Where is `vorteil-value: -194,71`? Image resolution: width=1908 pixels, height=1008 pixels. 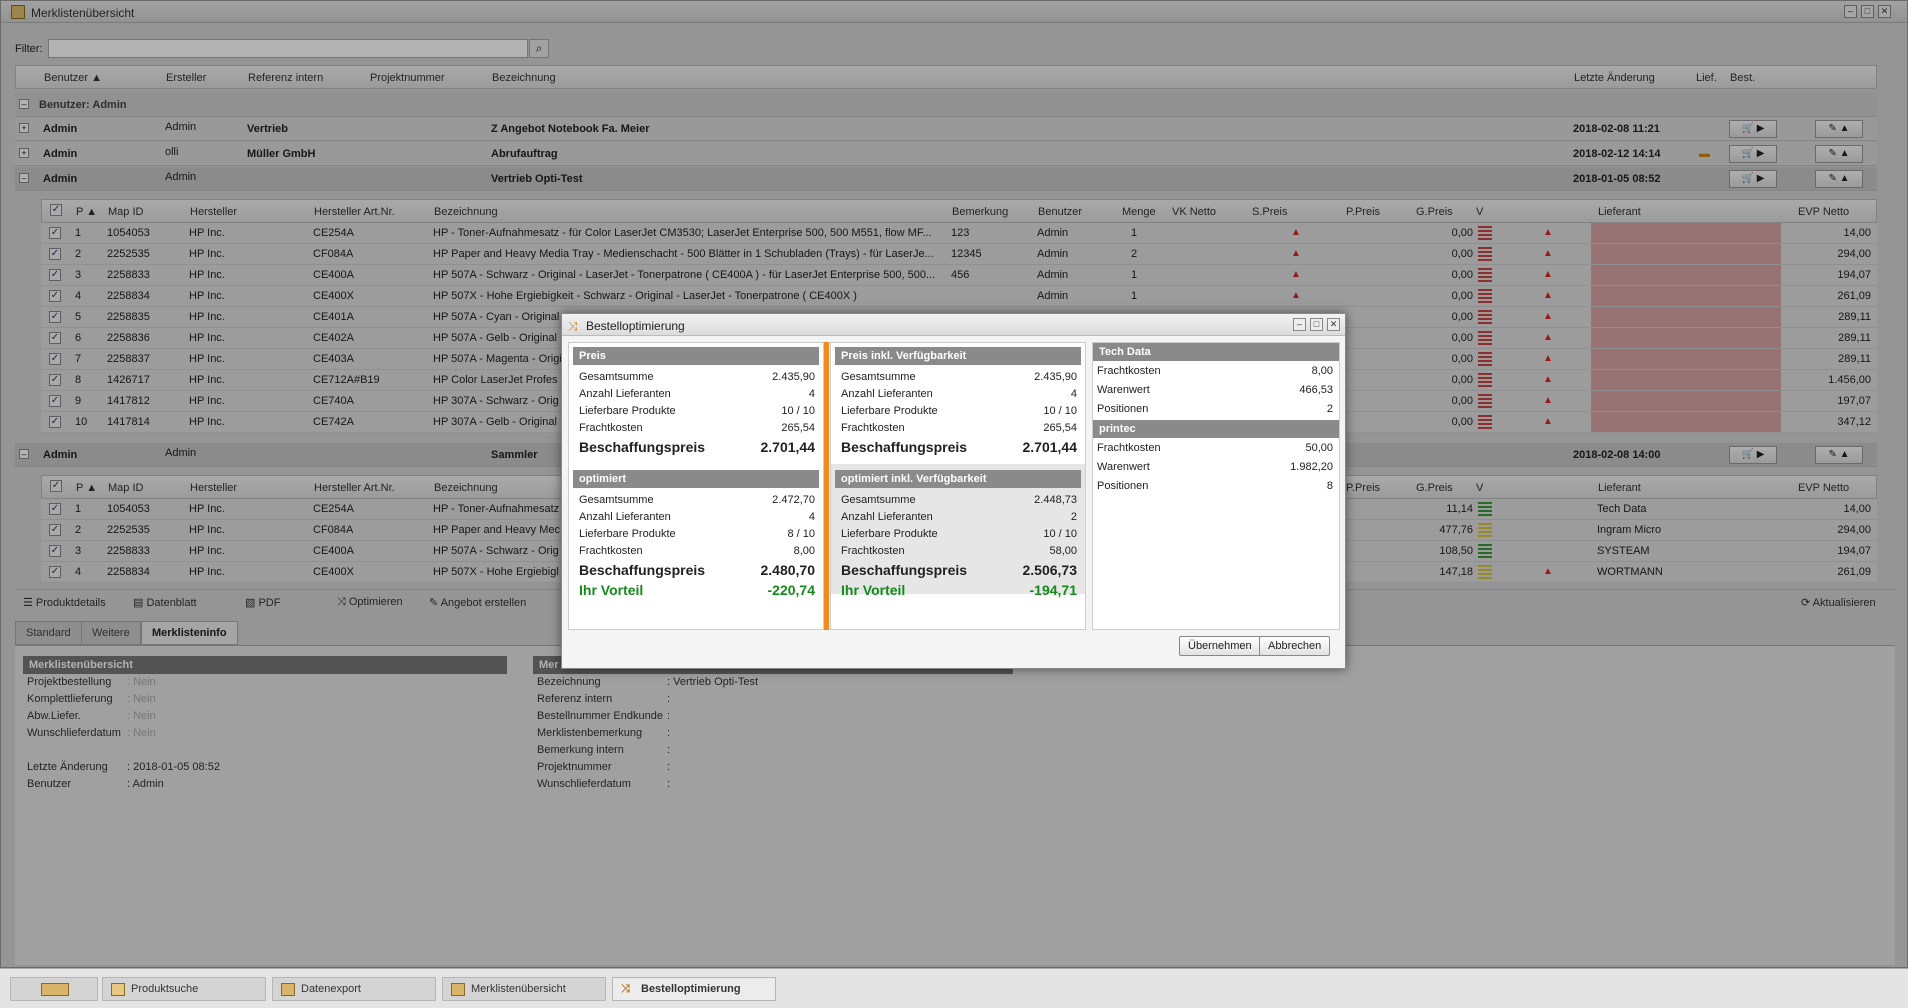
vorteil-value: -194,71 is located at coordinates (1053, 590).